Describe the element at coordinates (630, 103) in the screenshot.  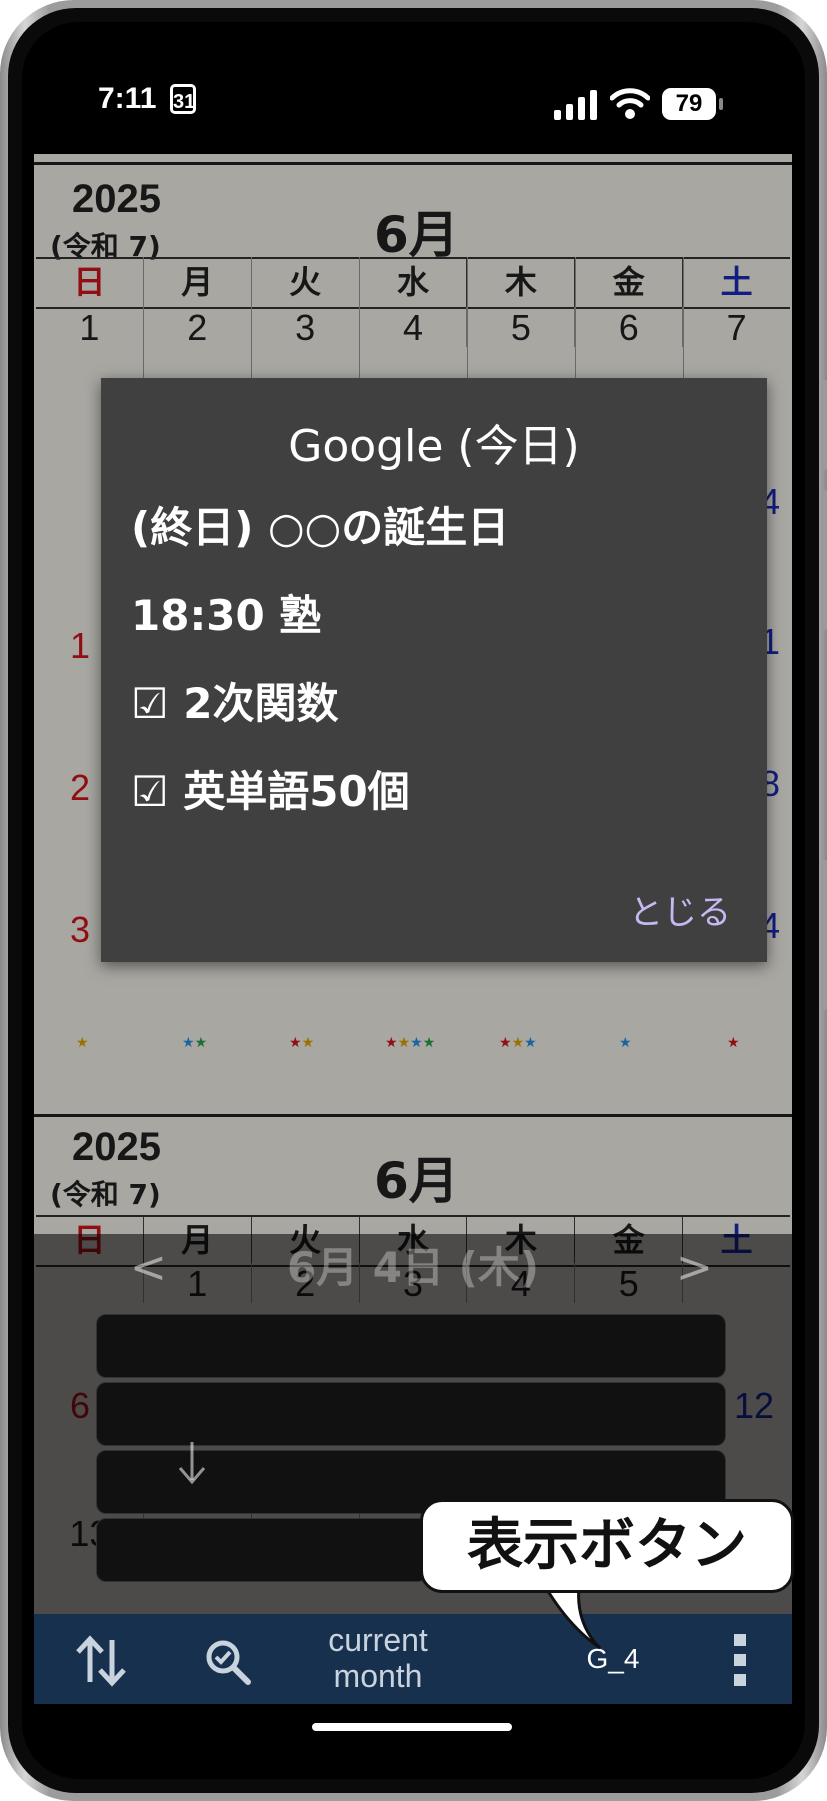
I see `wifi-icon` at that location.